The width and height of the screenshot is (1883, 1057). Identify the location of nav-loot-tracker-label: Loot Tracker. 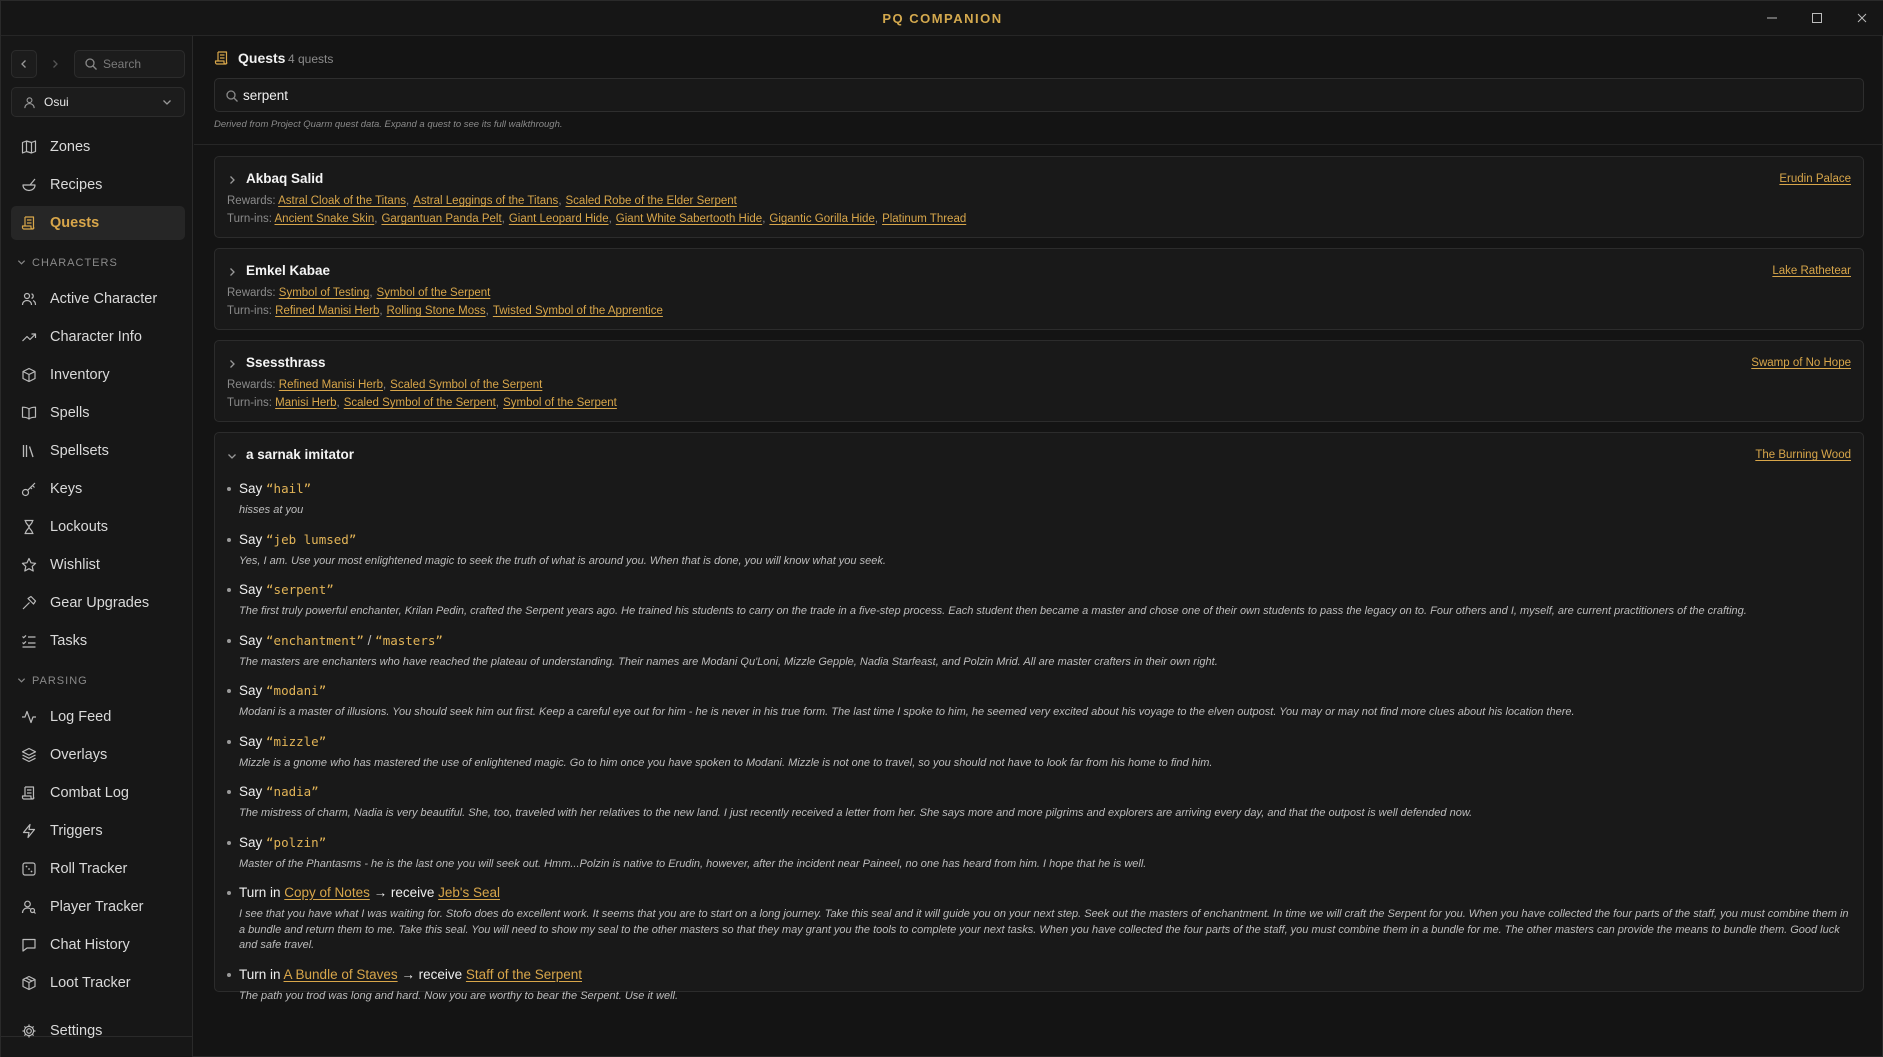
(90, 983).